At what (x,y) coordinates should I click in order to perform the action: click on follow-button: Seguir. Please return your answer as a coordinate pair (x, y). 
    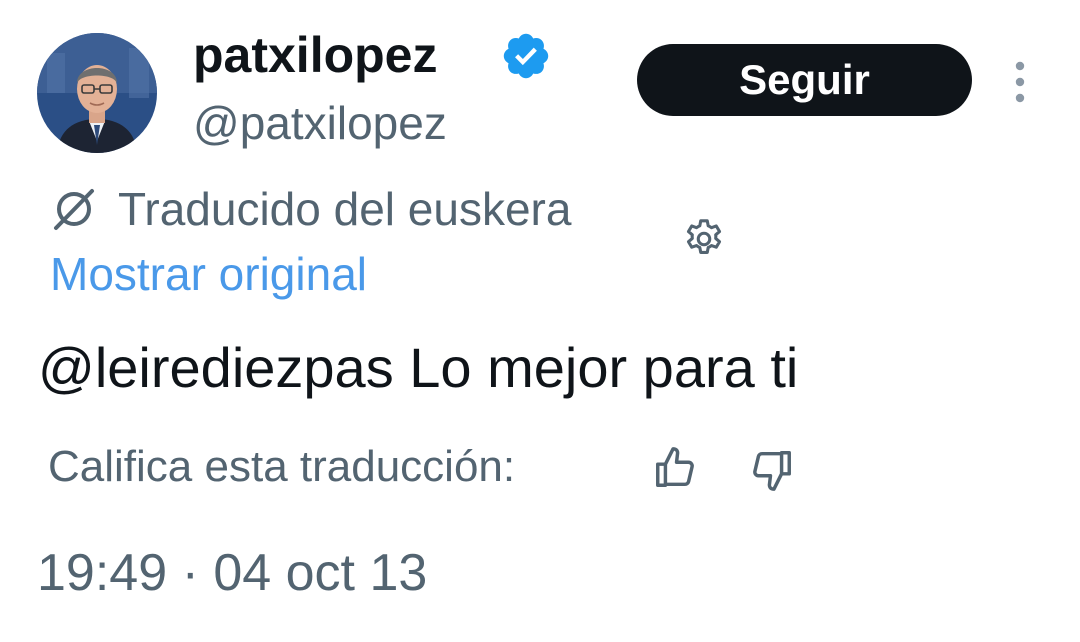
    Looking at the image, I should click on (804, 80).